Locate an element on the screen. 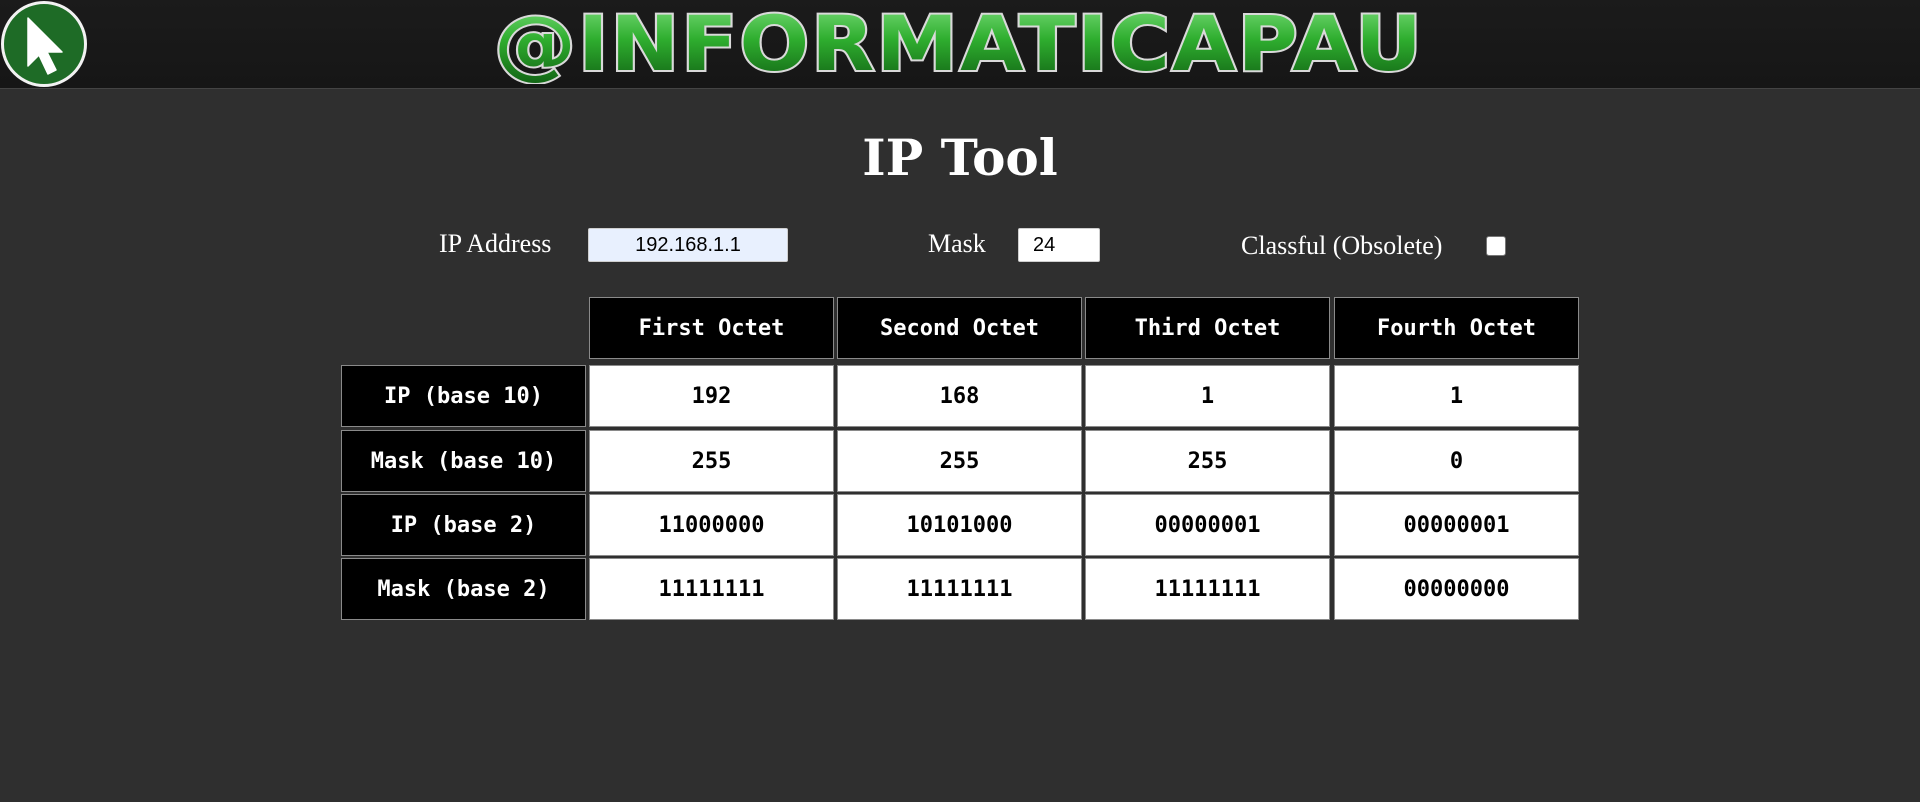 The width and height of the screenshot is (1920, 802). ip-address-input is located at coordinates (688, 245).